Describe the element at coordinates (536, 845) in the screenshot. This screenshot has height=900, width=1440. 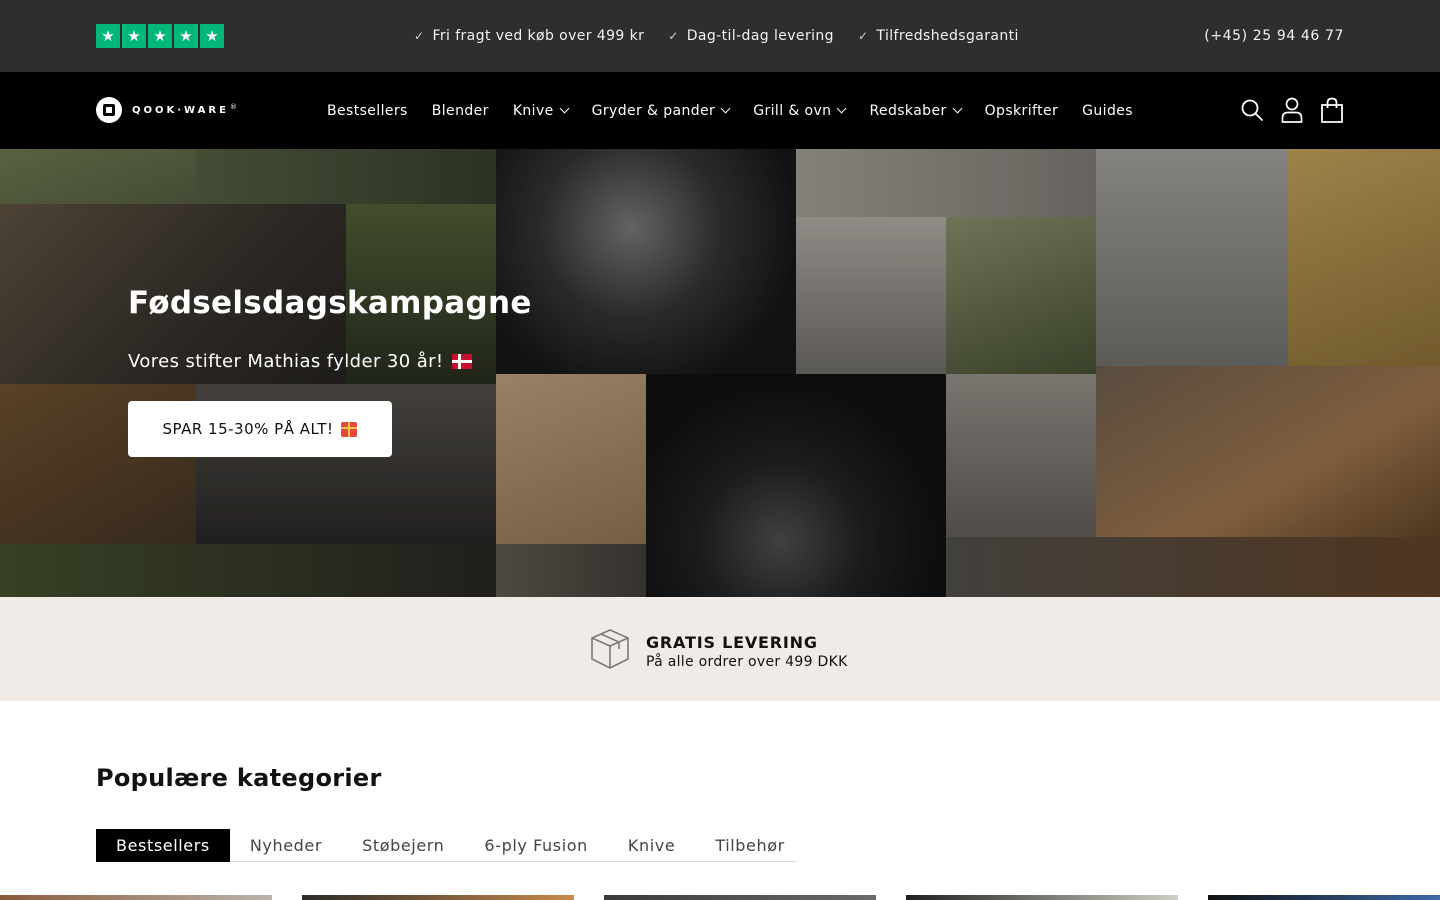
I see `tab-6-ply-fusion: 6-ply Fusion` at that location.